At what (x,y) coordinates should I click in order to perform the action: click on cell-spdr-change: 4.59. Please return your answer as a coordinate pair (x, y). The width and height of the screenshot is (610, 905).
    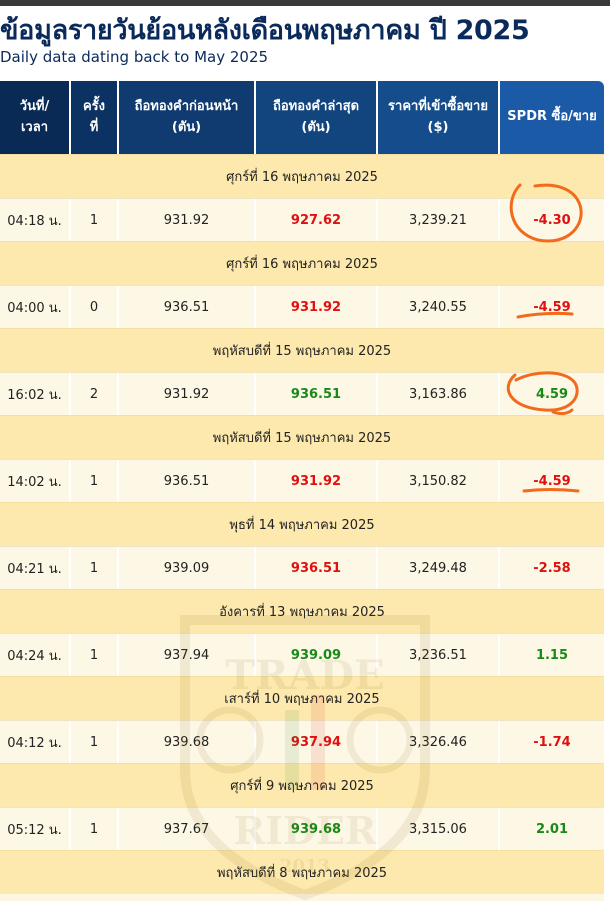
    Looking at the image, I should click on (552, 394).